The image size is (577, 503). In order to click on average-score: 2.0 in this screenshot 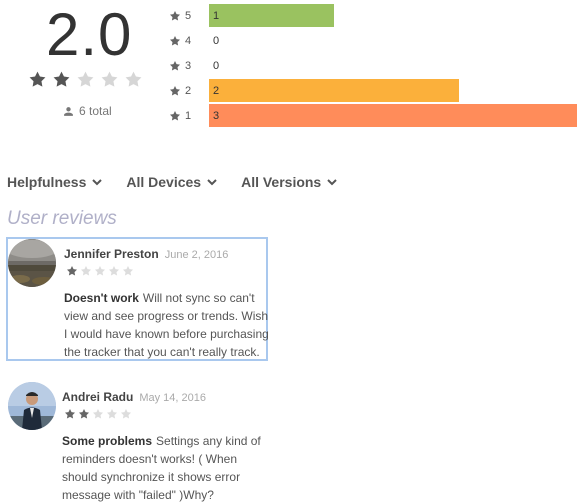, I will do `click(89, 34)`.